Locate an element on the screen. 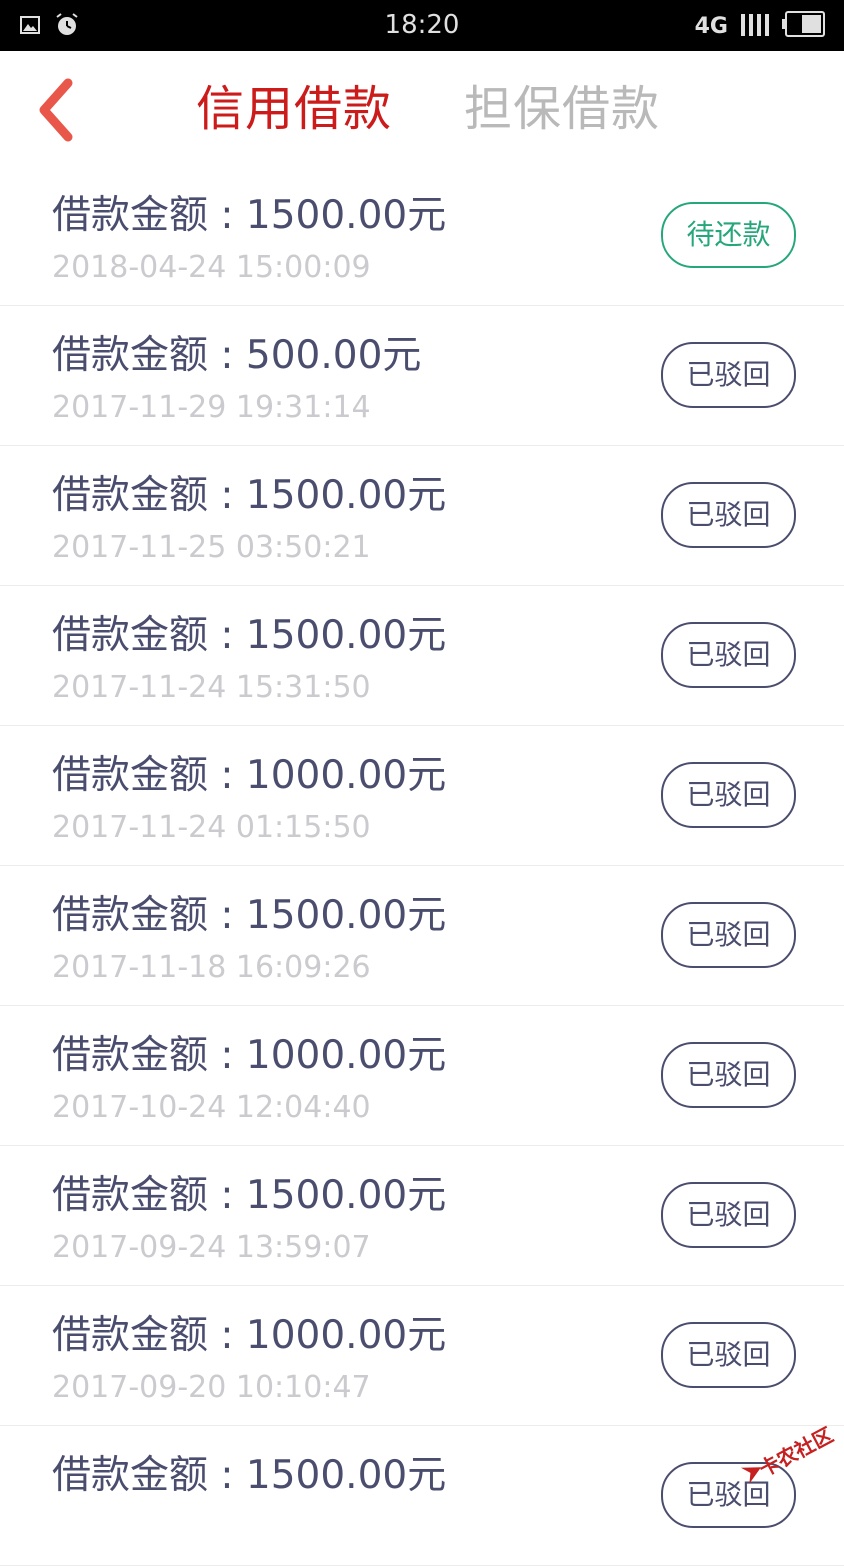 This screenshot has height=1566, width=844. loan-row: 借款金额 : 1500.00元 已驳回 is located at coordinates (422, 1496).